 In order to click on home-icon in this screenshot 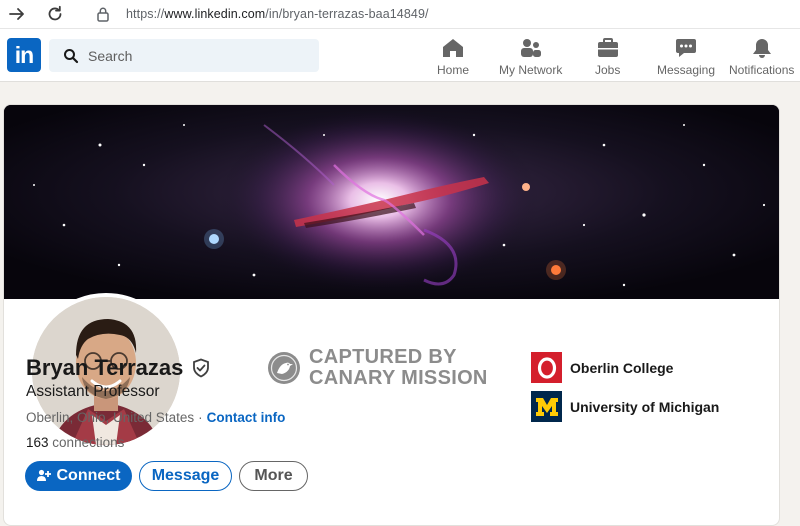, I will do `click(453, 48)`.